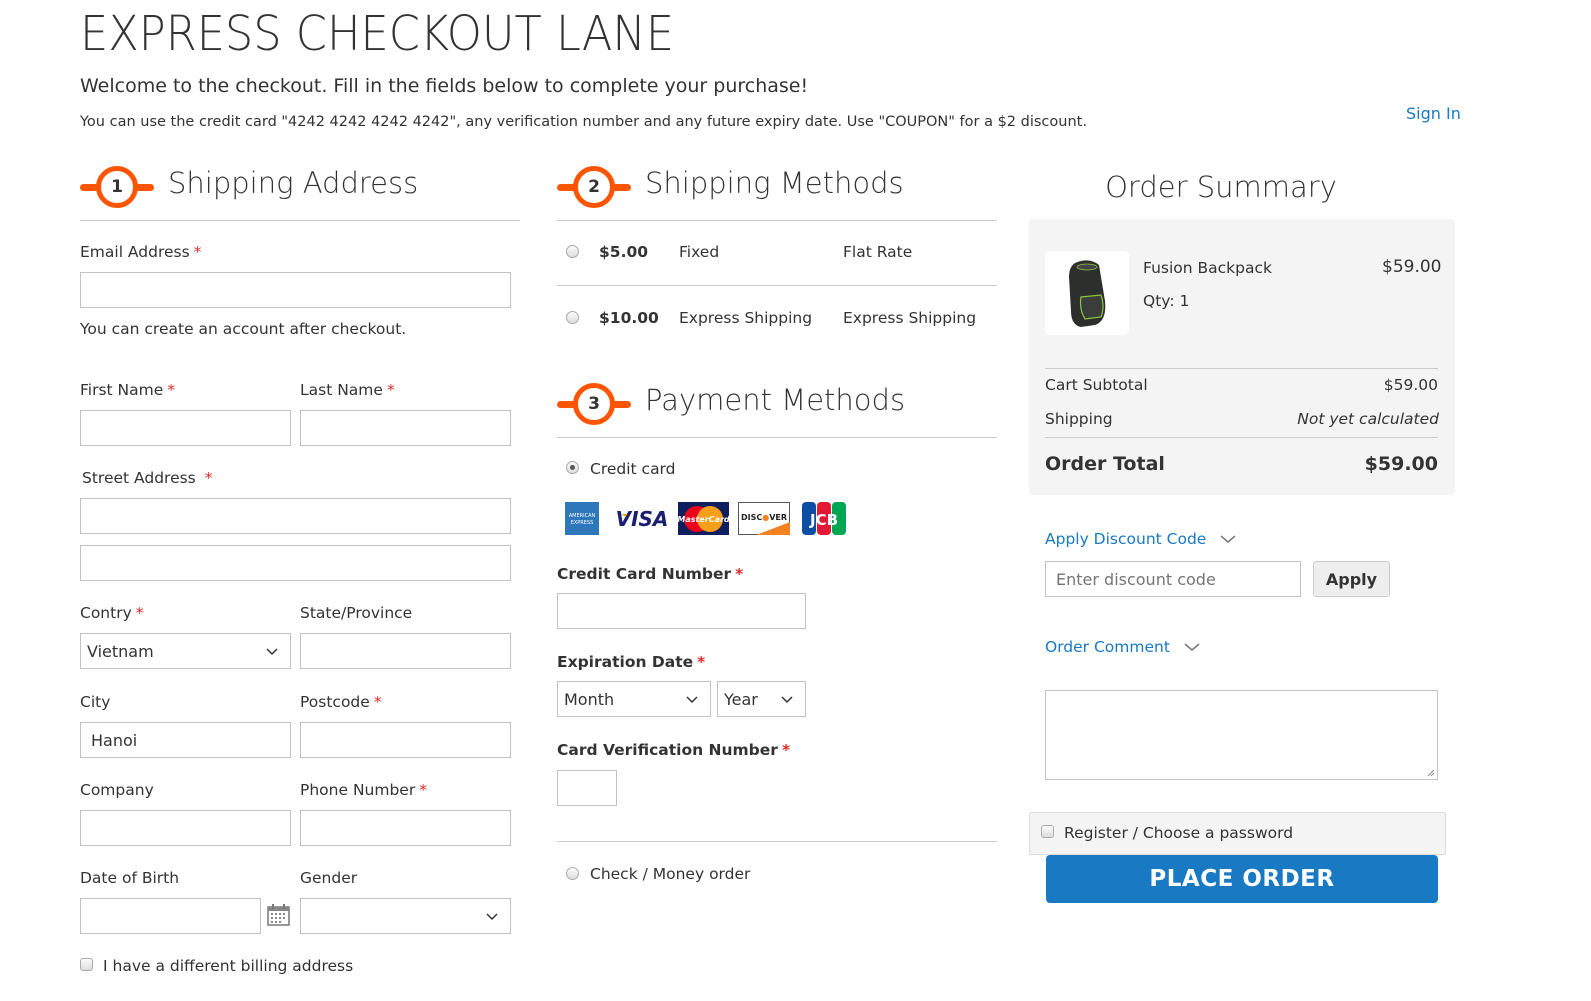 The image size is (1591, 1001). I want to click on shipping-label: Shipping, so click(1079, 419).